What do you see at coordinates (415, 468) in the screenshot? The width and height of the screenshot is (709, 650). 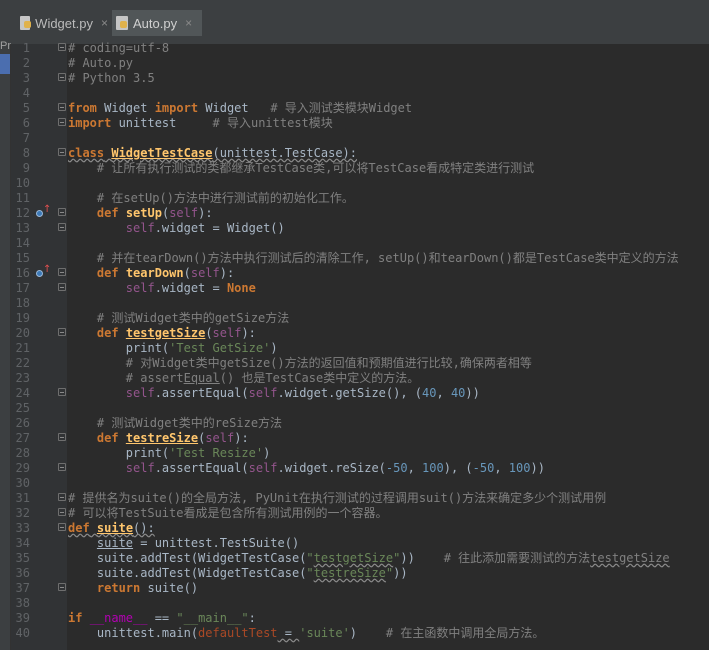 I see `punct: ,` at bounding box center [415, 468].